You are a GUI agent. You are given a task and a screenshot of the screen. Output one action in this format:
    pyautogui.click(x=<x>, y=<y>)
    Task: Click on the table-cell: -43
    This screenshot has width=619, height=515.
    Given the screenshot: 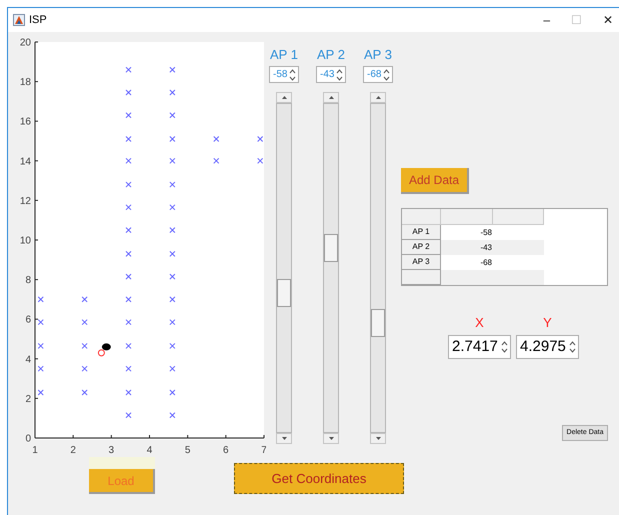 What is the action you would take?
    pyautogui.click(x=467, y=248)
    